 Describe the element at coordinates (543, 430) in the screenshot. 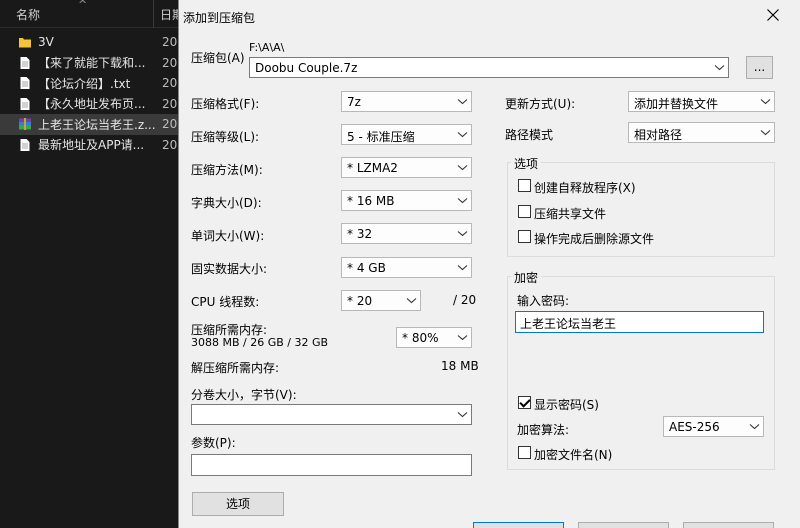

I see `encryption-method-label: 加密算法:` at that location.